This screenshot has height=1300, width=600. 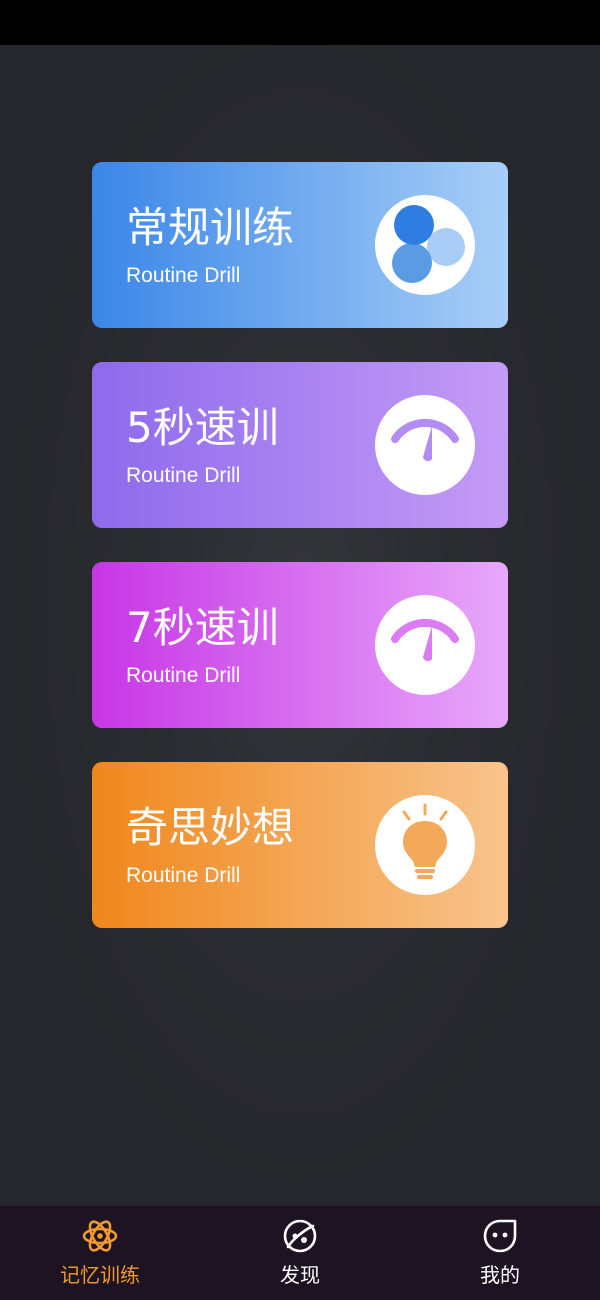 I want to click on tab-mine: 我的, so click(x=500, y=1253).